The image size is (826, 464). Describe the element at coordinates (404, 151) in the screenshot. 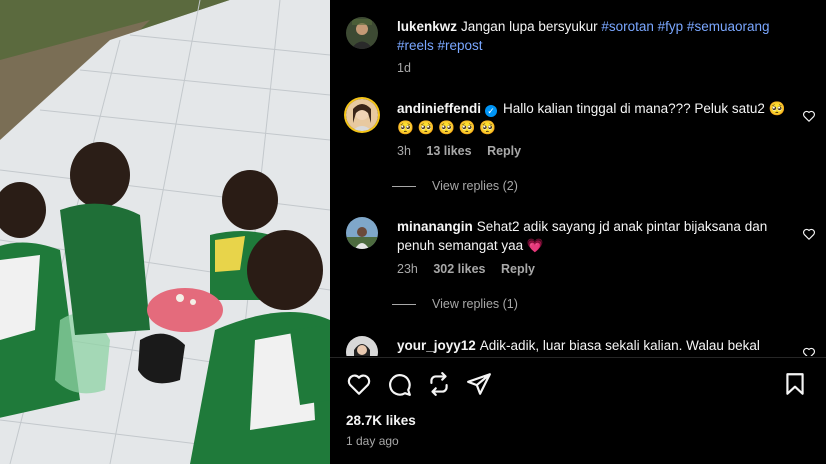

I see `comment-age: 3h` at that location.